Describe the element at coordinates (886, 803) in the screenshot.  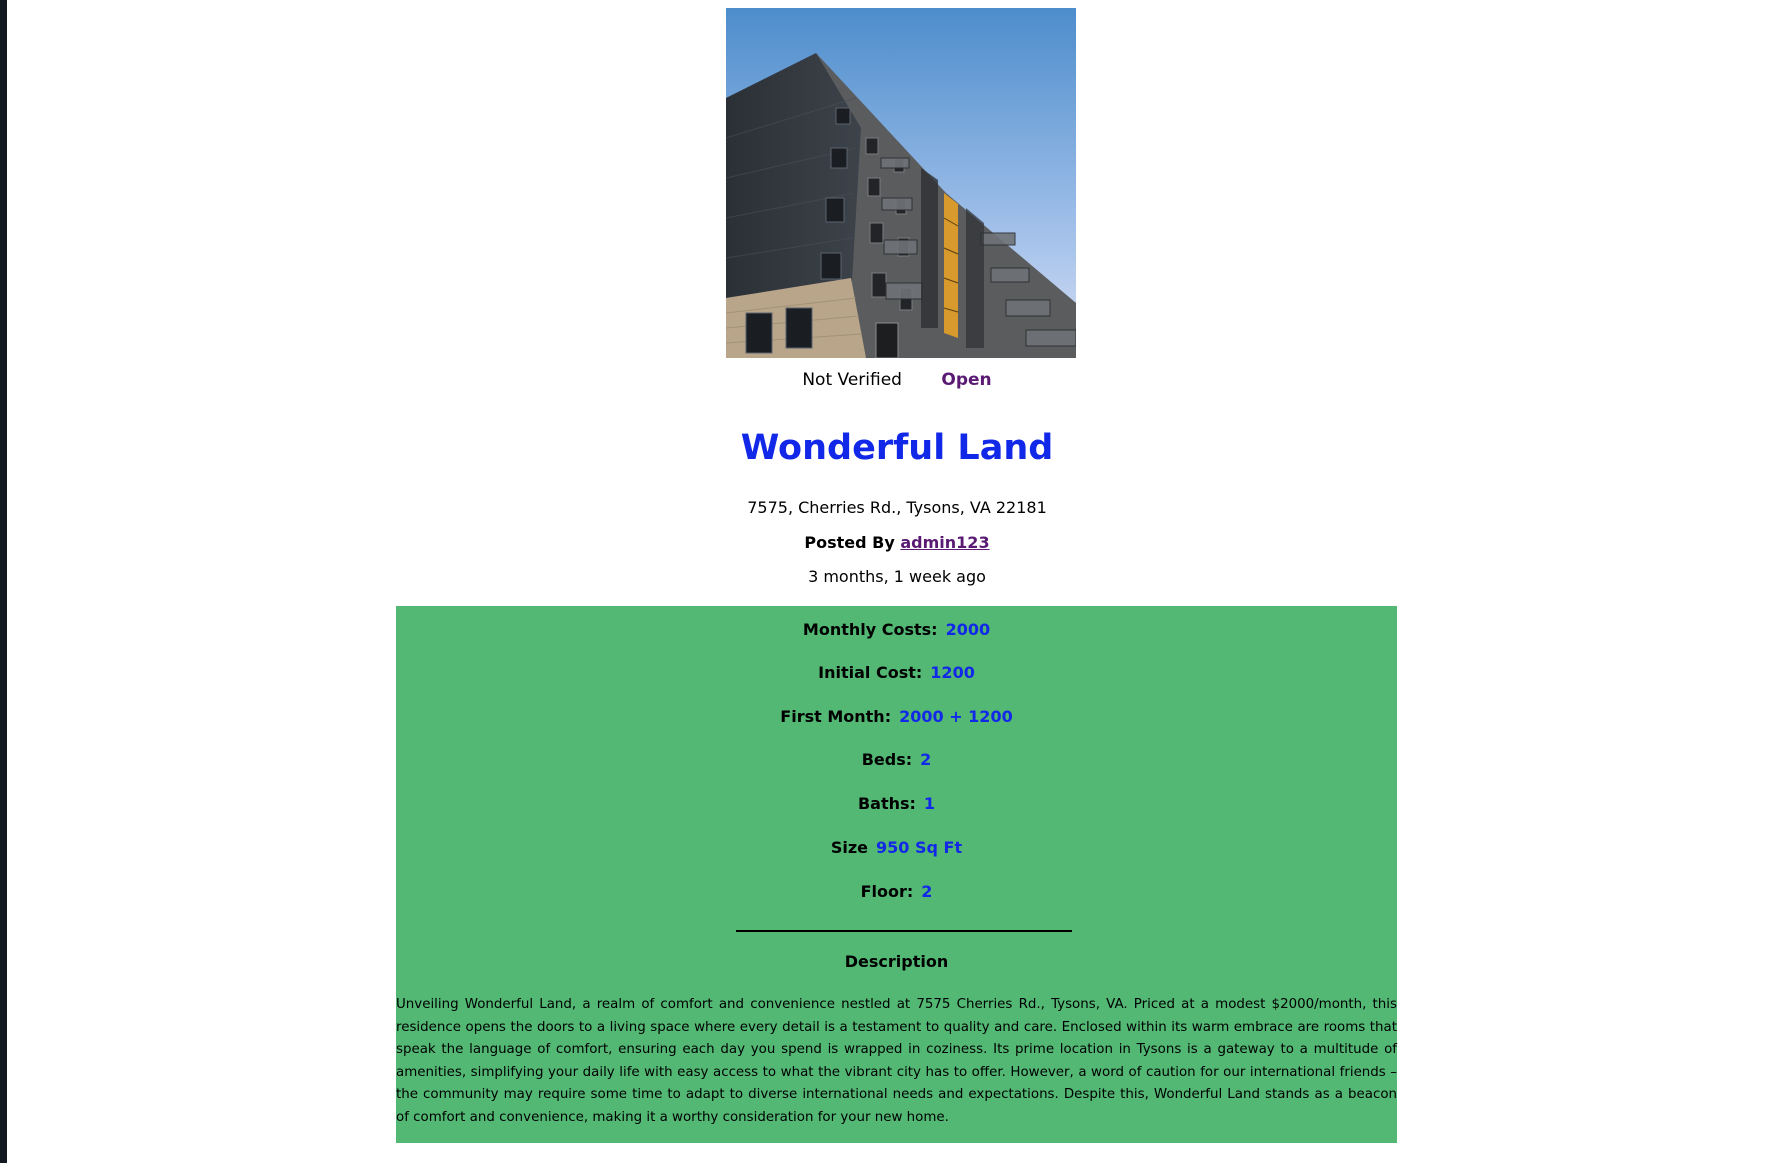
I see `detail-label: Baths:` at that location.